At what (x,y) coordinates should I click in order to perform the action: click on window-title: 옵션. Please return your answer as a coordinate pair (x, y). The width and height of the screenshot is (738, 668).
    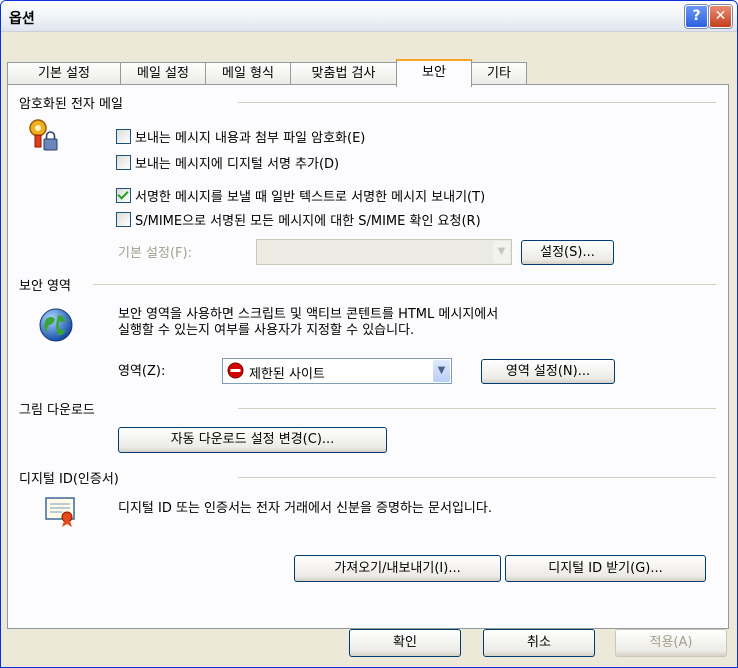
    Looking at the image, I should click on (22, 19).